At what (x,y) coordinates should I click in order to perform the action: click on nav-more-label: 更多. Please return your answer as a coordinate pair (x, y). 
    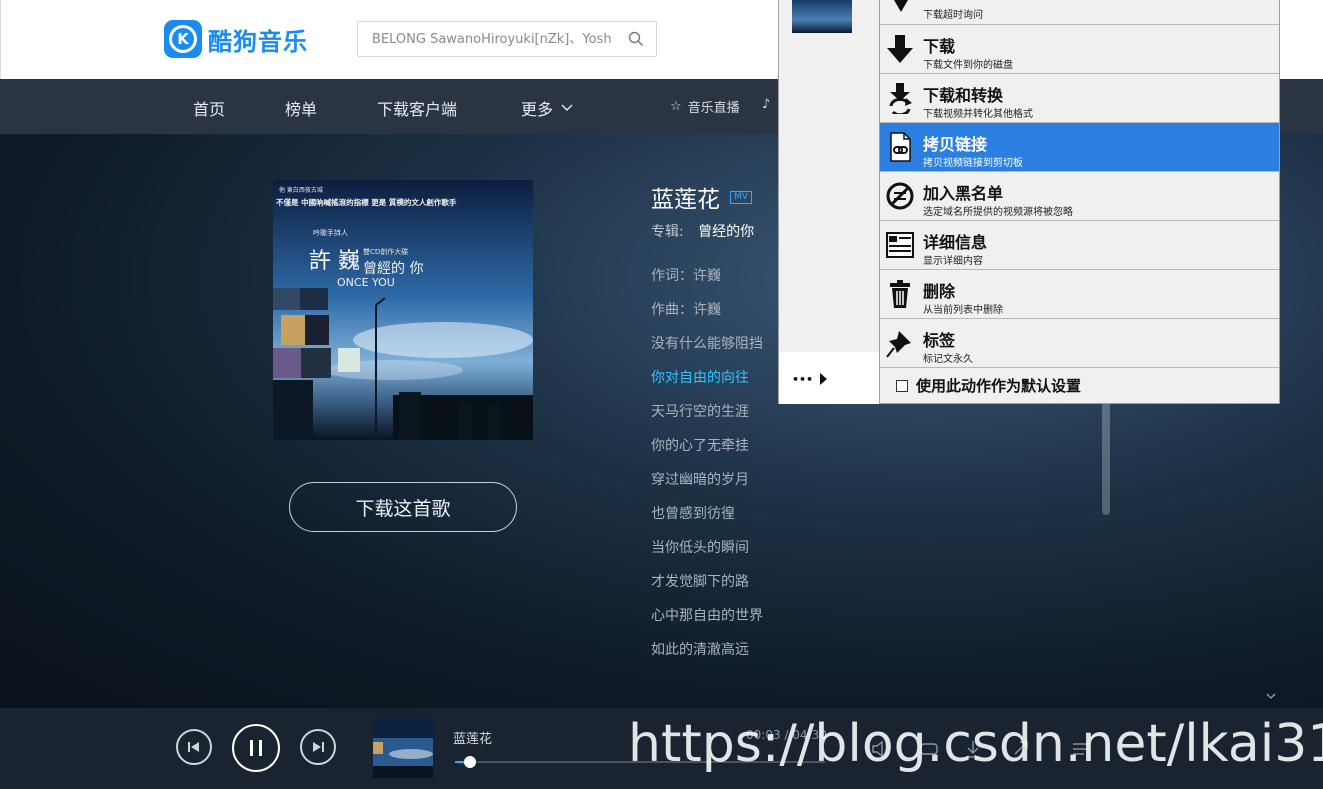
    Looking at the image, I should click on (537, 109).